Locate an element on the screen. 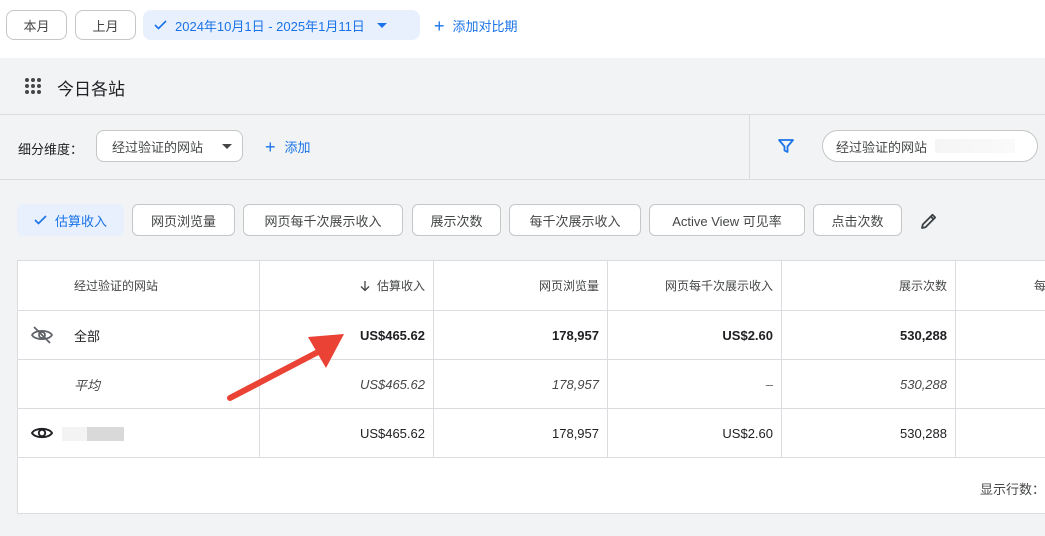  header-site: 经过验证的网站 is located at coordinates (139, 285).